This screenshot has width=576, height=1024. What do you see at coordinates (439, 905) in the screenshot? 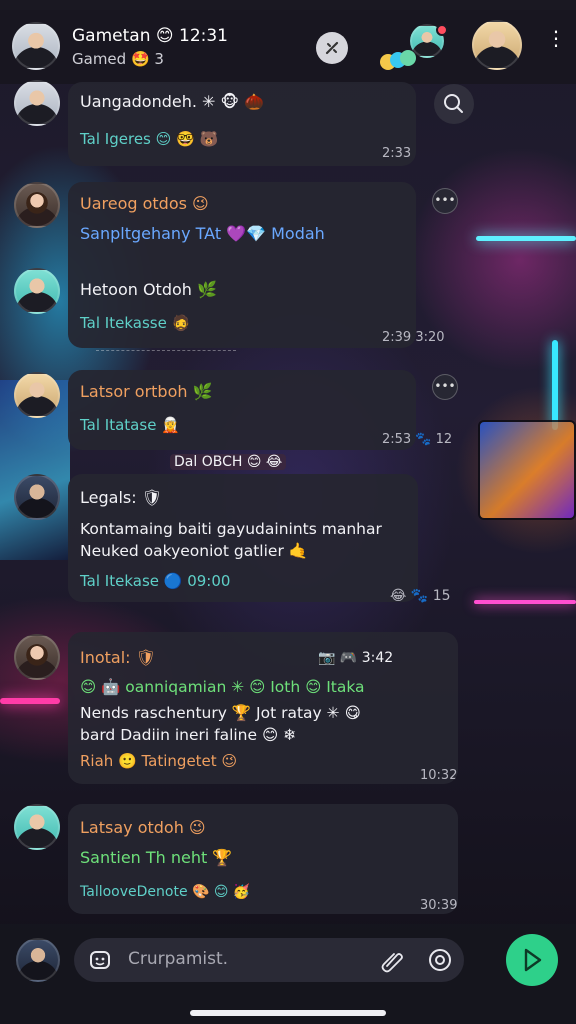
I see `message-time: 30:39` at bounding box center [439, 905].